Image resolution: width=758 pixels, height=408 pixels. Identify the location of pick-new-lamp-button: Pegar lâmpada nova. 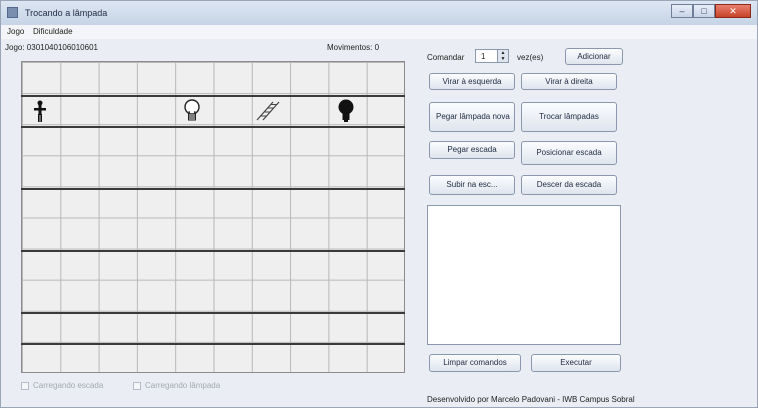
(472, 117).